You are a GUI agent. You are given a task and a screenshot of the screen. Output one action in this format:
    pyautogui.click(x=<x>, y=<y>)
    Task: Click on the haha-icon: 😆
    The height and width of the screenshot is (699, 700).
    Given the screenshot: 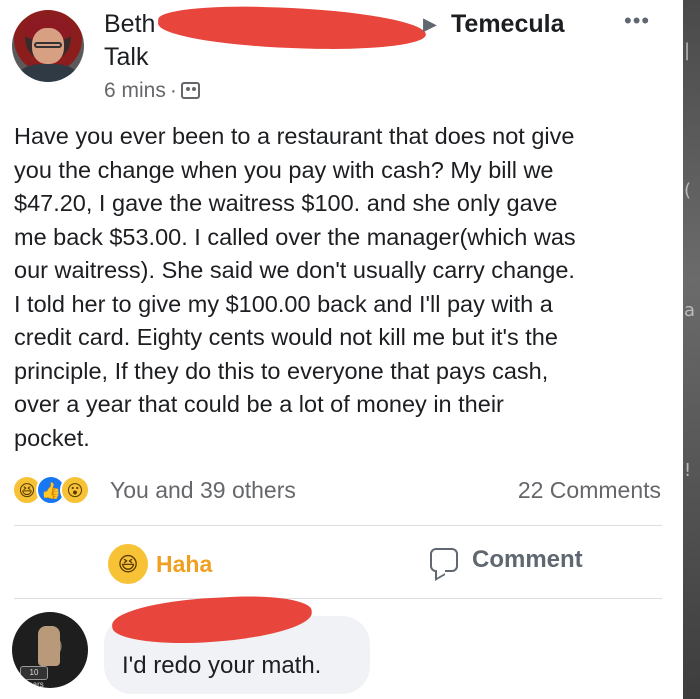 What is the action you would take?
    pyautogui.click(x=128, y=564)
    